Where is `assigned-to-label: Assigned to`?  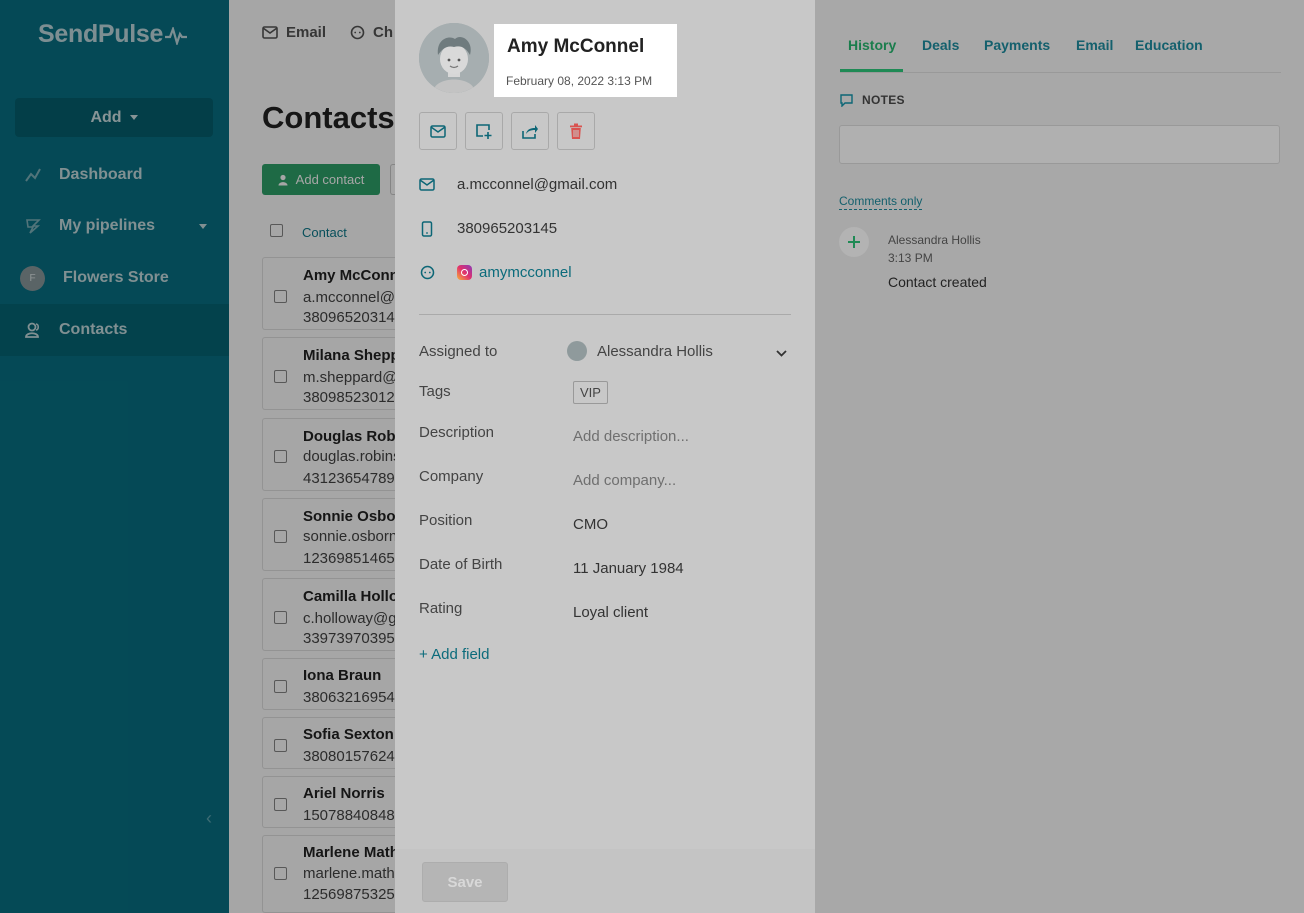 assigned-to-label: Assigned to is located at coordinates (458, 351).